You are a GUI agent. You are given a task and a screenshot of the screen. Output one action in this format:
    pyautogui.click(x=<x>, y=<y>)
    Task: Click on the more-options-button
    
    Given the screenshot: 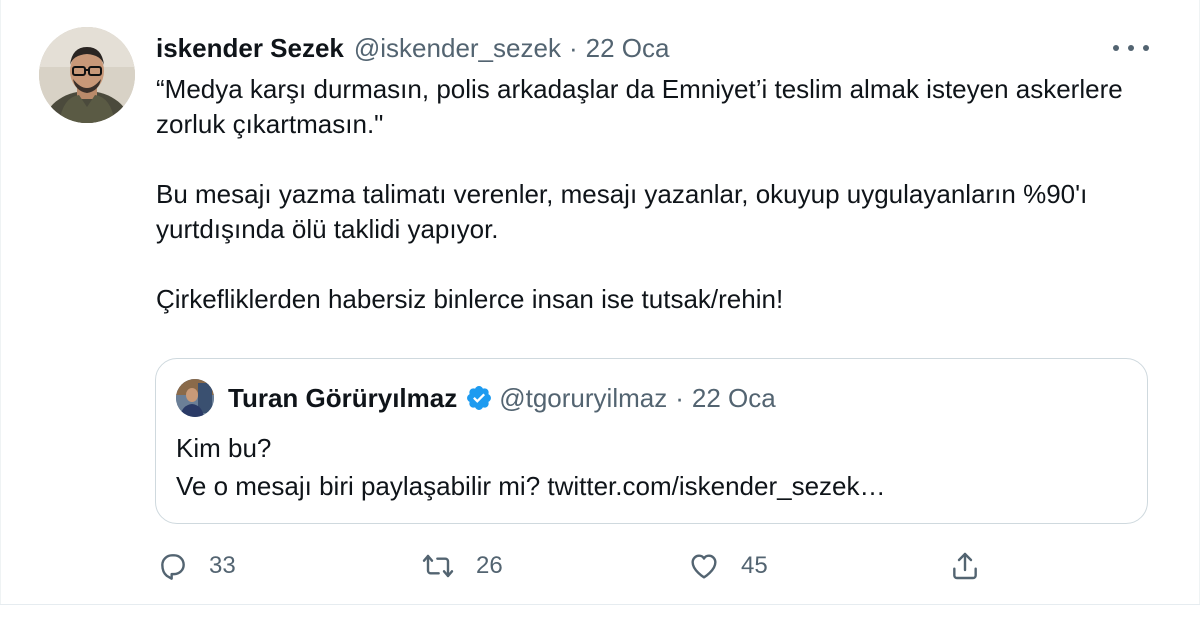 What is the action you would take?
    pyautogui.click(x=1131, y=48)
    